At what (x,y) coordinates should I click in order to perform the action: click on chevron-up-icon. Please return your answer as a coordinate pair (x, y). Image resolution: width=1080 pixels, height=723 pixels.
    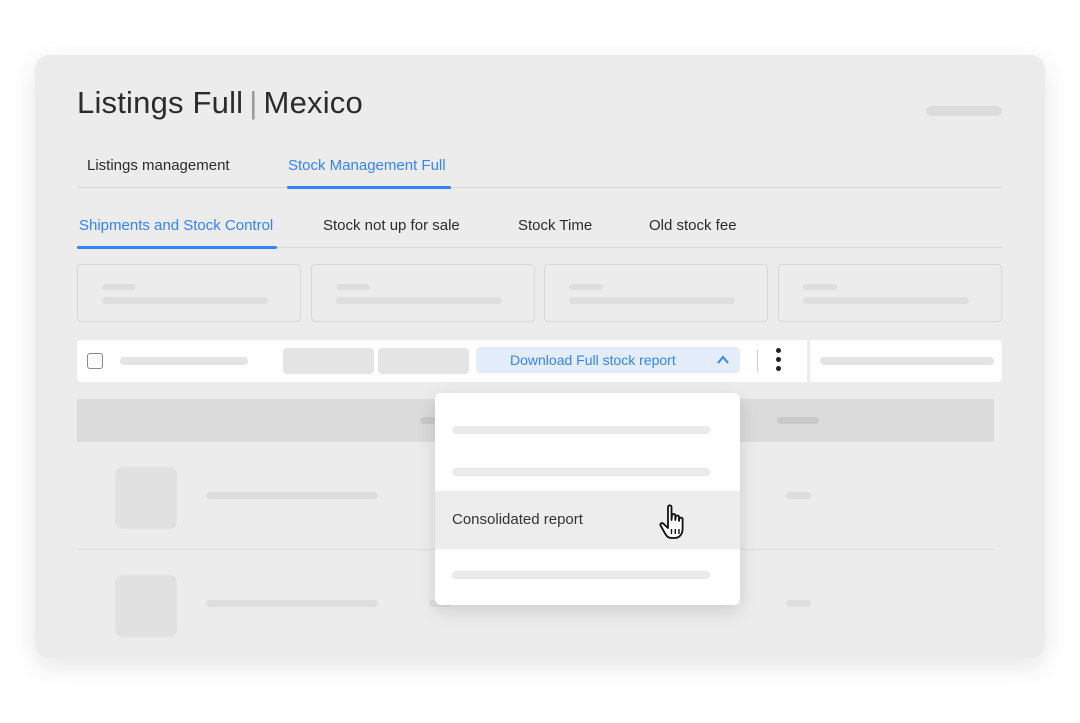
    Looking at the image, I should click on (723, 359).